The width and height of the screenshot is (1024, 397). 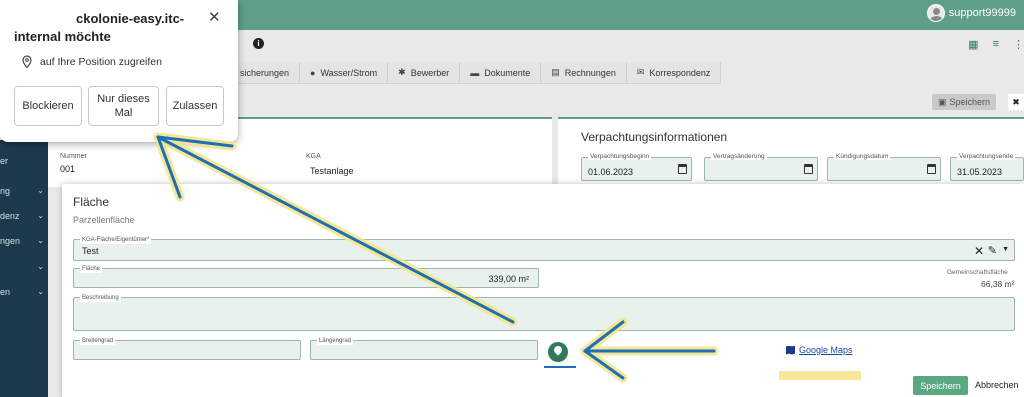 What do you see at coordinates (101, 61) in the screenshot?
I see `permission-text: auf Ihre Position zugreifen` at bounding box center [101, 61].